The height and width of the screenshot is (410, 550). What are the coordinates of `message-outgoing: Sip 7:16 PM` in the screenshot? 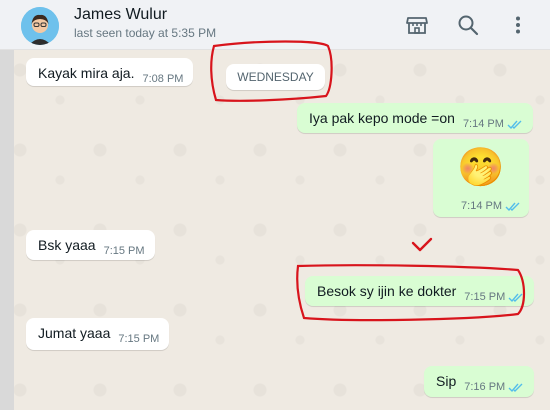 It's located at (479, 381).